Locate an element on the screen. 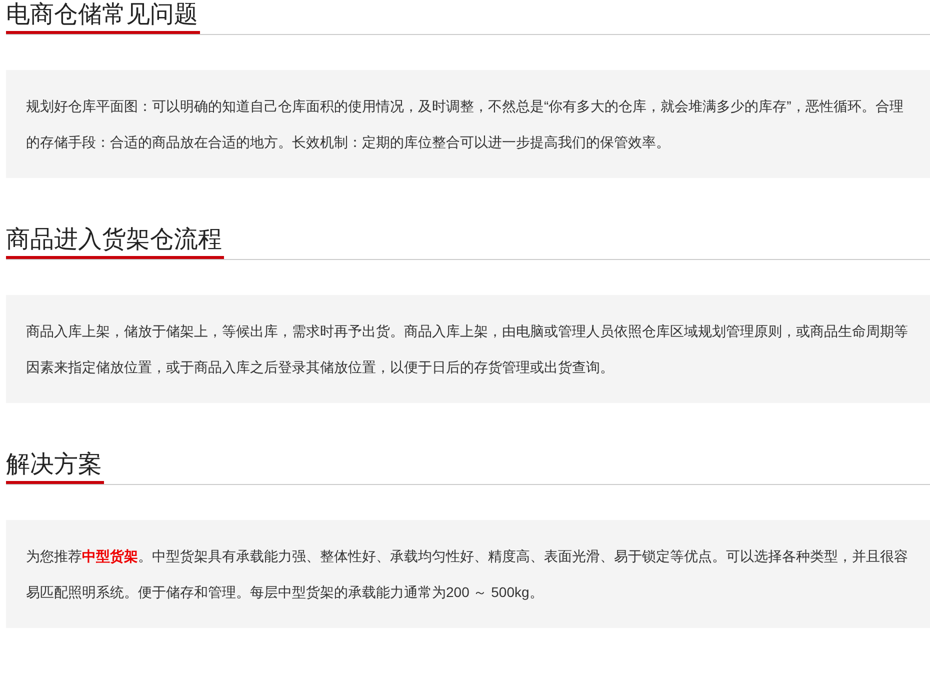 This screenshot has height=673, width=930. panel-text: 规划好仓库平面图：可以明确的知道自己仓库面积的使用情况，及时调整，不然总是“你有多大的仓库，就会堆满多少的库存”，恶性循环。合理的存储手段：合适的商品放在合适的地方。长效机制：定期的库位整合可以进一步提高我们的保管效率。 is located at coordinates (465, 124).